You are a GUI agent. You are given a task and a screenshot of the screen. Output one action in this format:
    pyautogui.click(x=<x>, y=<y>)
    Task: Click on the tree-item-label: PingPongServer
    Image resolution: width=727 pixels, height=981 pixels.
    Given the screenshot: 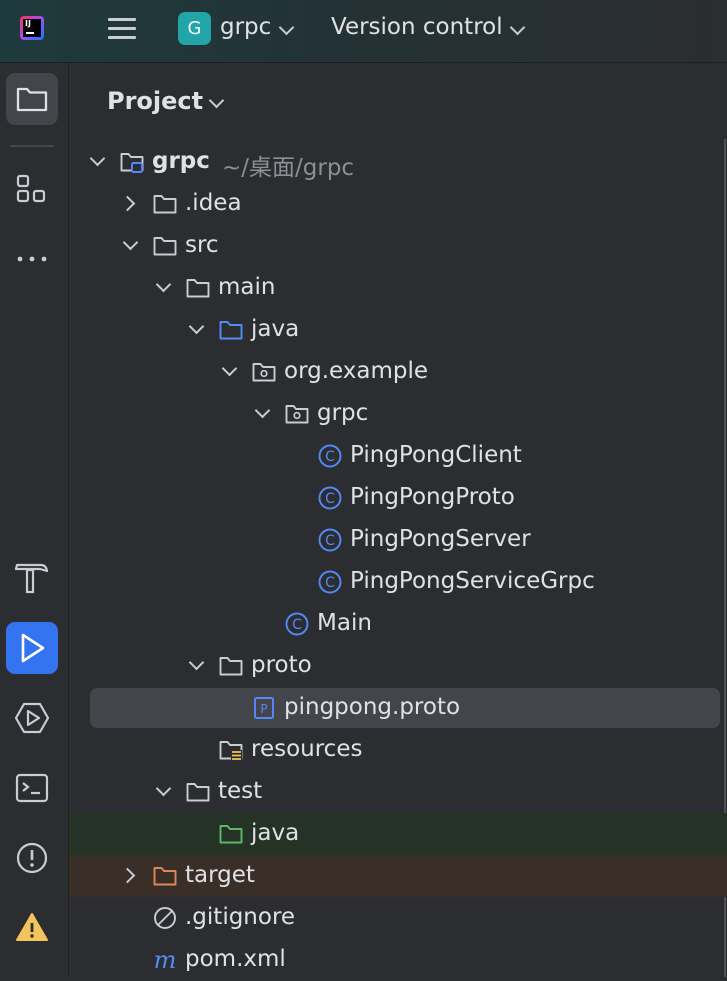 What is the action you would take?
    pyautogui.click(x=440, y=539)
    